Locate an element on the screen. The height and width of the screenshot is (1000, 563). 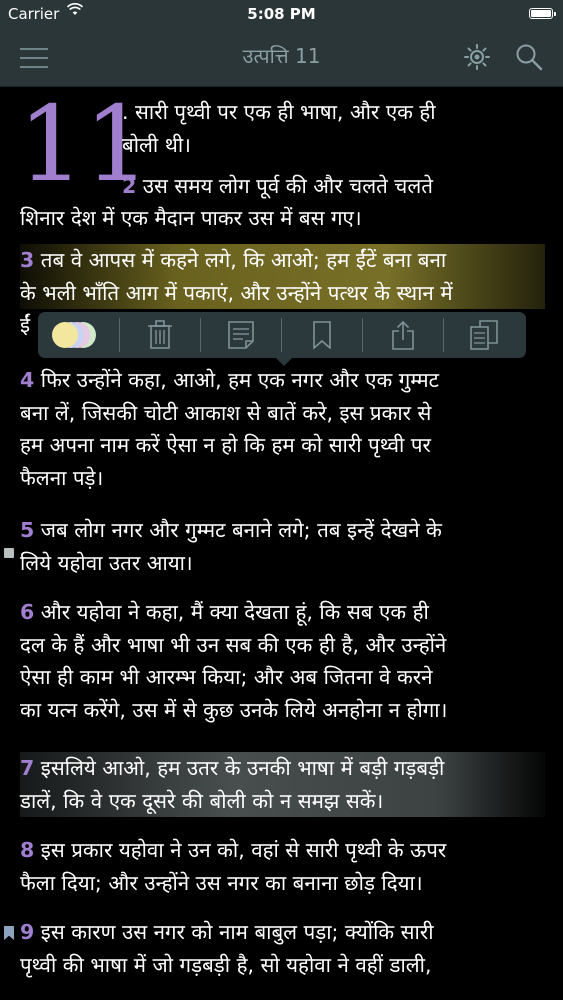
verse-line: . सारी पृथ्वी पर एक ही भाषा, और एक ही is located at coordinates (279, 112).